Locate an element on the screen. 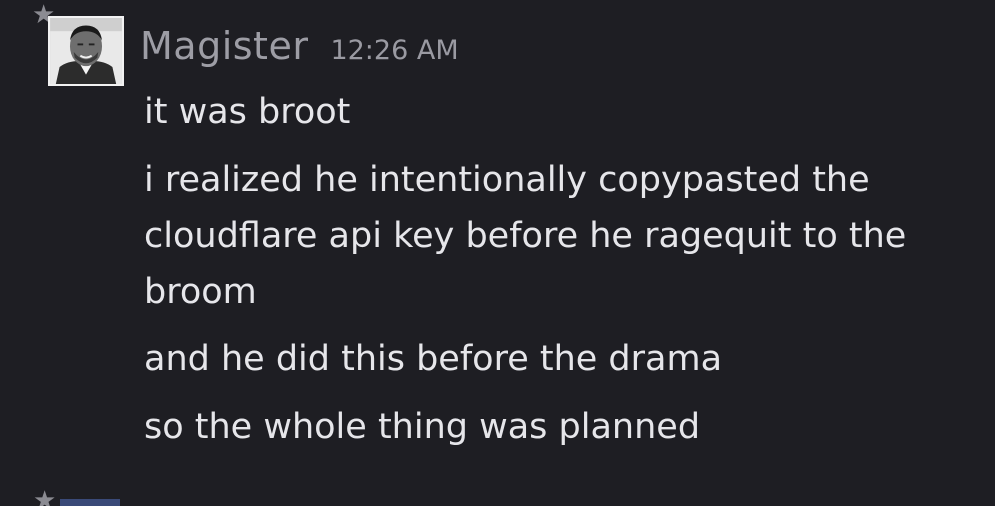 Image resolution: width=995 pixels, height=506 pixels. message-line: and he did this before the drama is located at coordinates (433, 359).